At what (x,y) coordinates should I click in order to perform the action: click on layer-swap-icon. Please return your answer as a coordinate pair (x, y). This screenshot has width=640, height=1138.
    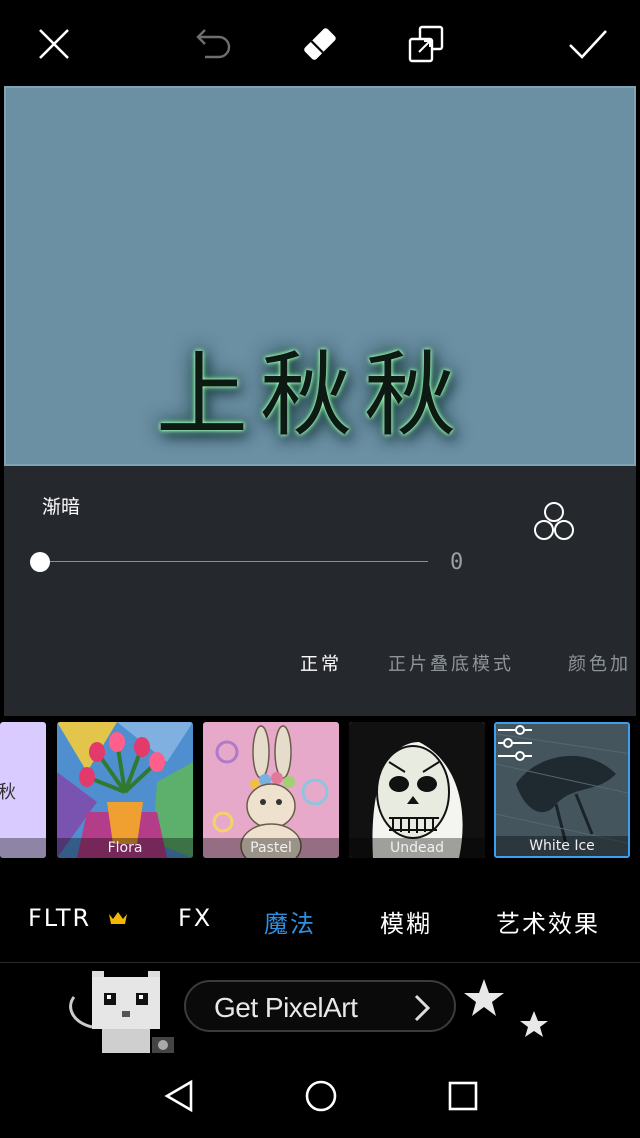
    Looking at the image, I should click on (426, 44).